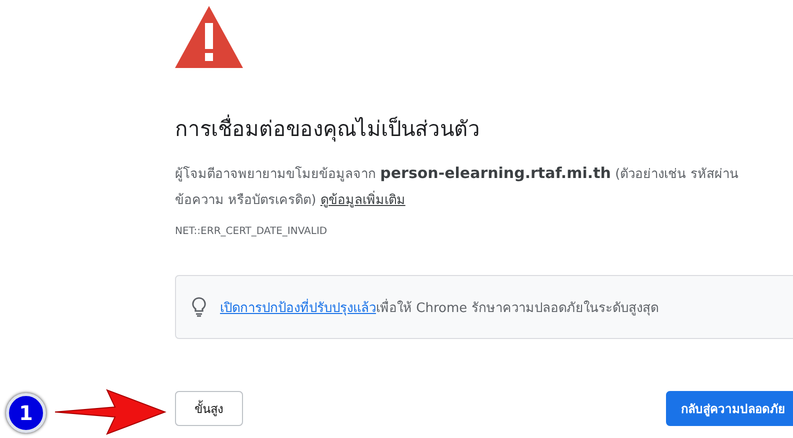  Describe the element at coordinates (209, 408) in the screenshot. I see `advanced-button: ขั้นสูง` at that location.